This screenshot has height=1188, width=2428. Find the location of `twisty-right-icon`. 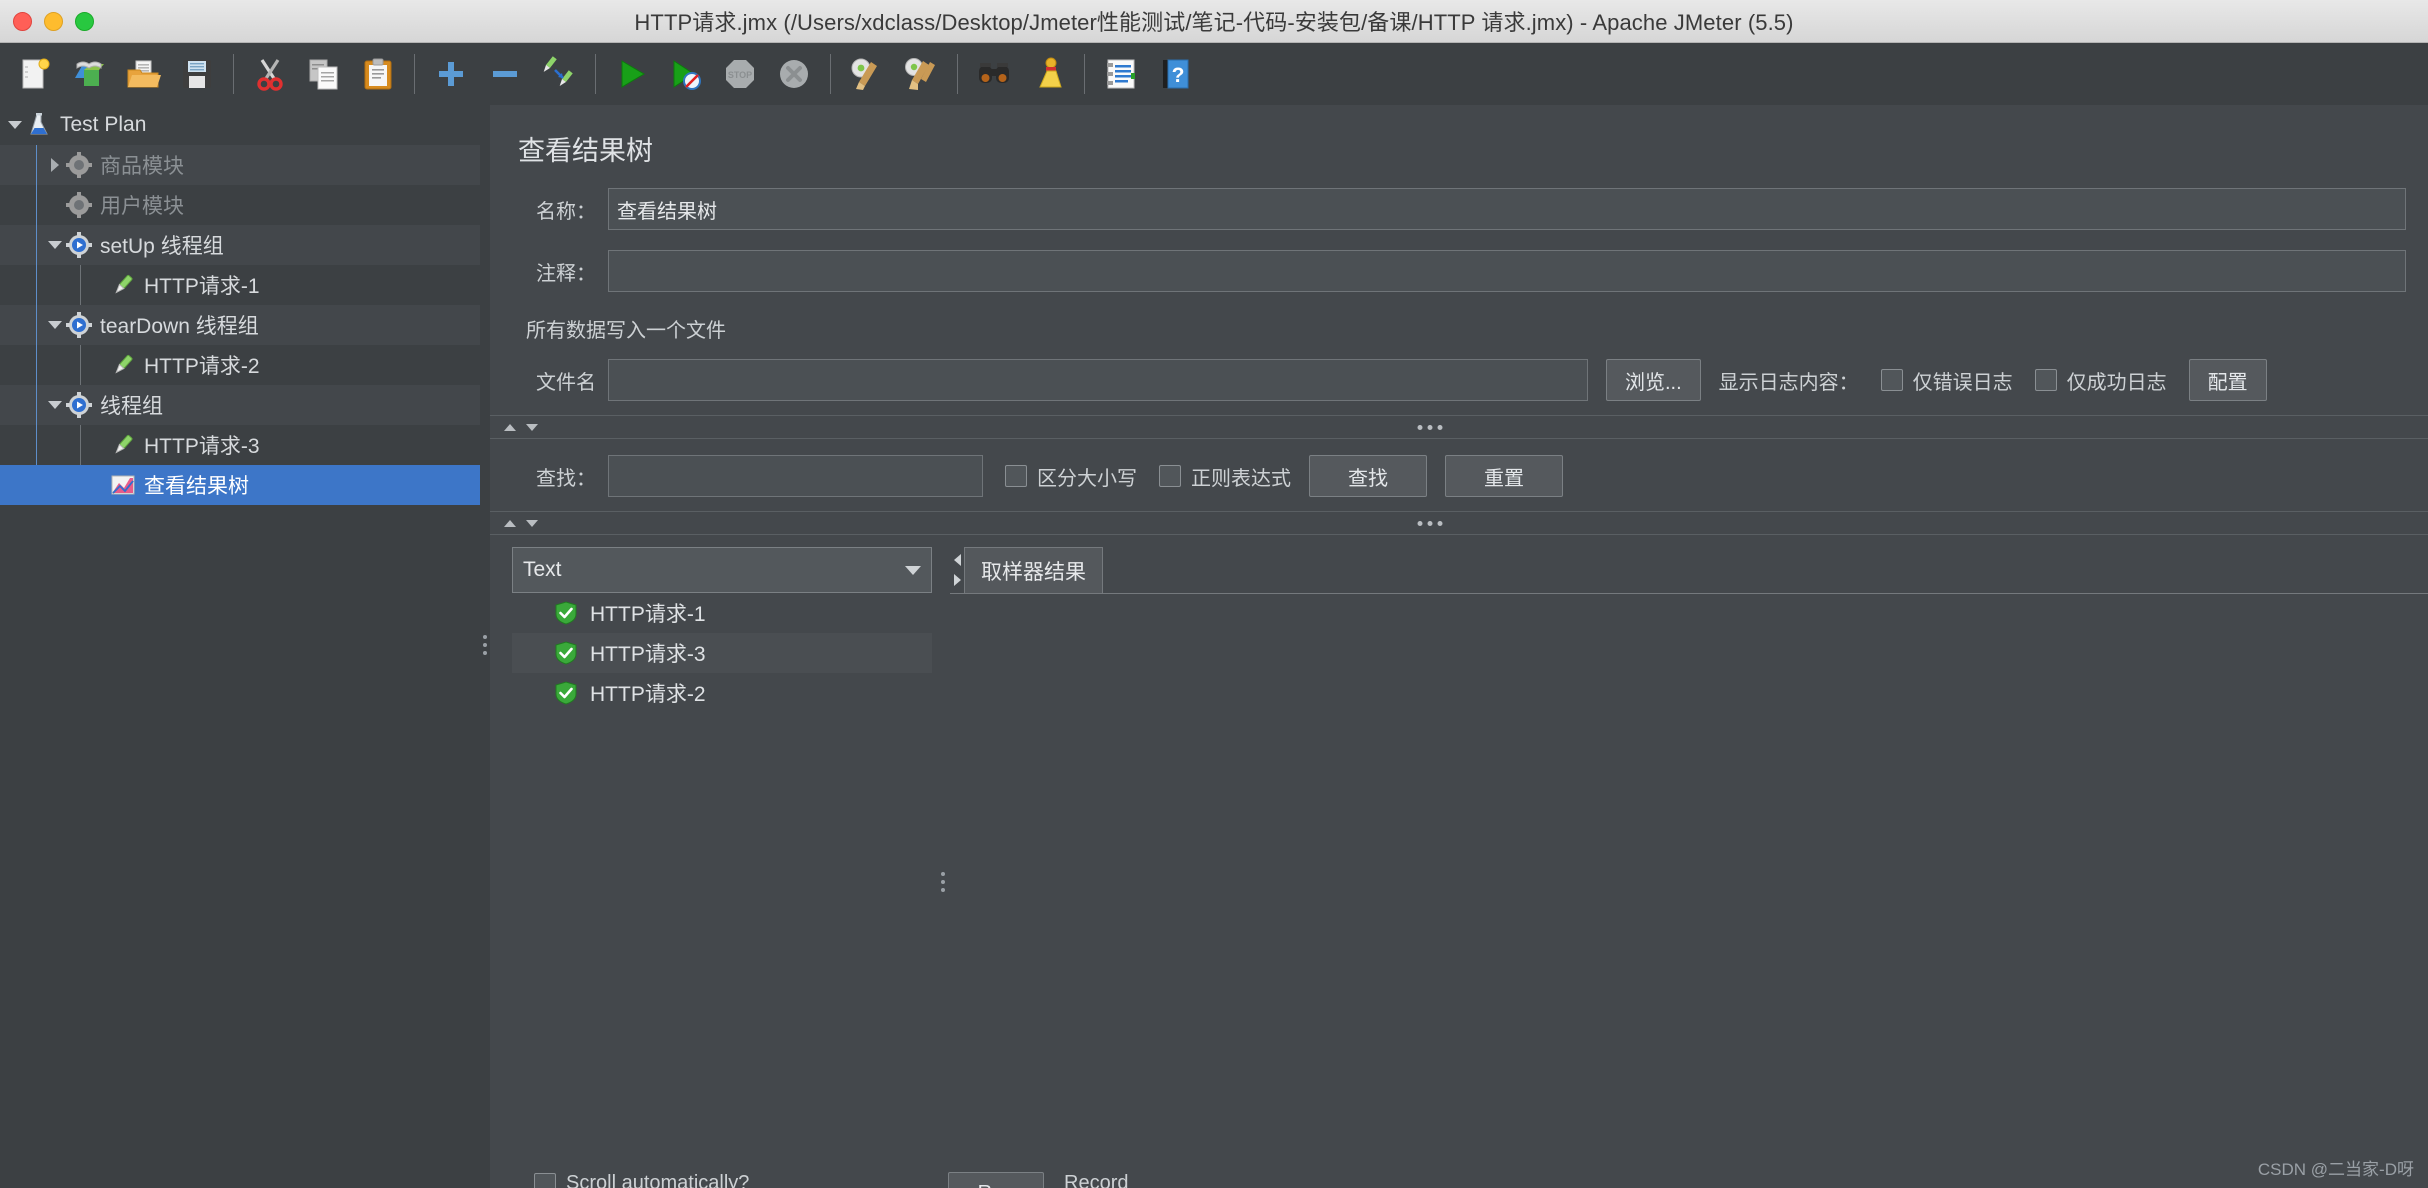

twisty-right-icon is located at coordinates (55, 165).